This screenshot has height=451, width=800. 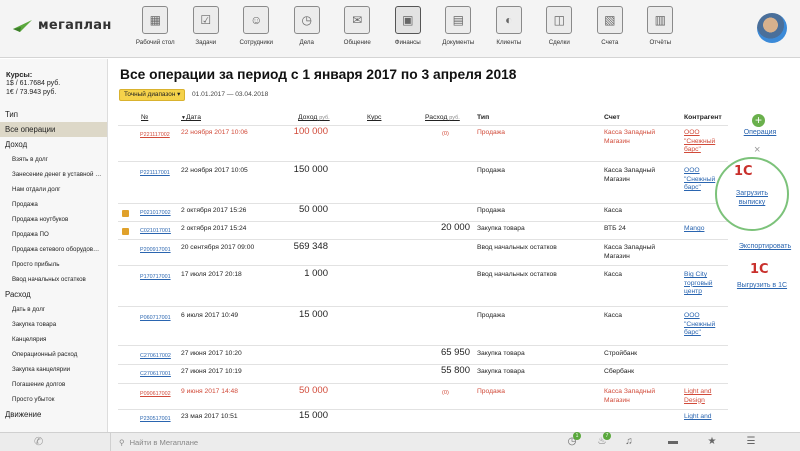 I want to click on clock-icon: ◷, so click(x=306, y=20).